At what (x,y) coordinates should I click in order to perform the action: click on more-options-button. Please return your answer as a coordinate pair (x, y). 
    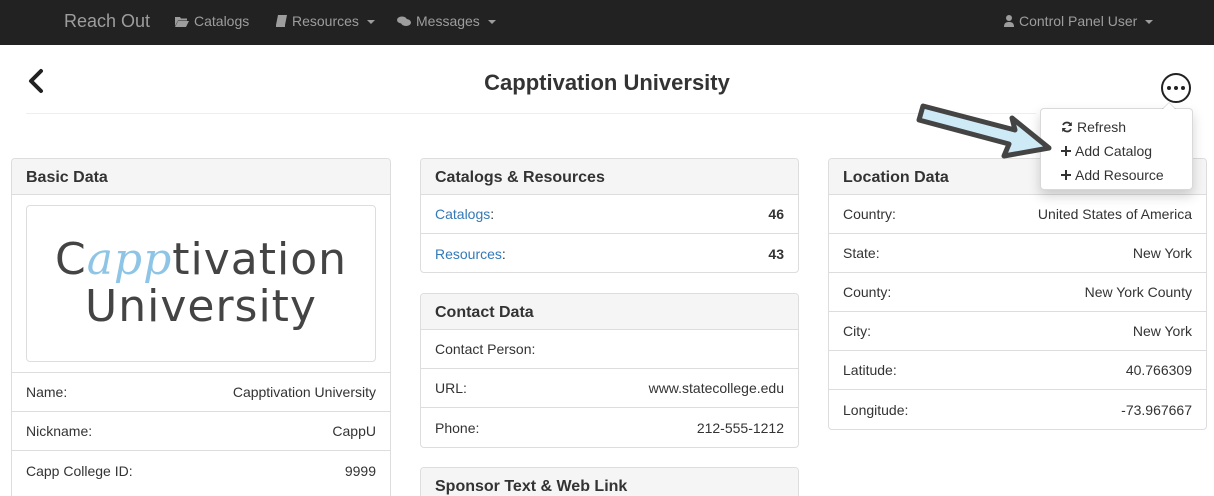
    Looking at the image, I should click on (1176, 88).